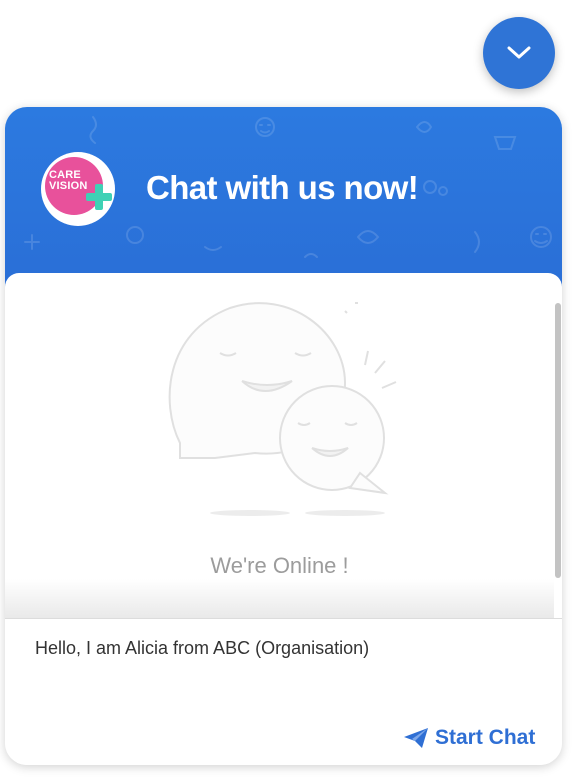 This screenshot has width=576, height=778. I want to click on chevron-down-icon, so click(519, 52).